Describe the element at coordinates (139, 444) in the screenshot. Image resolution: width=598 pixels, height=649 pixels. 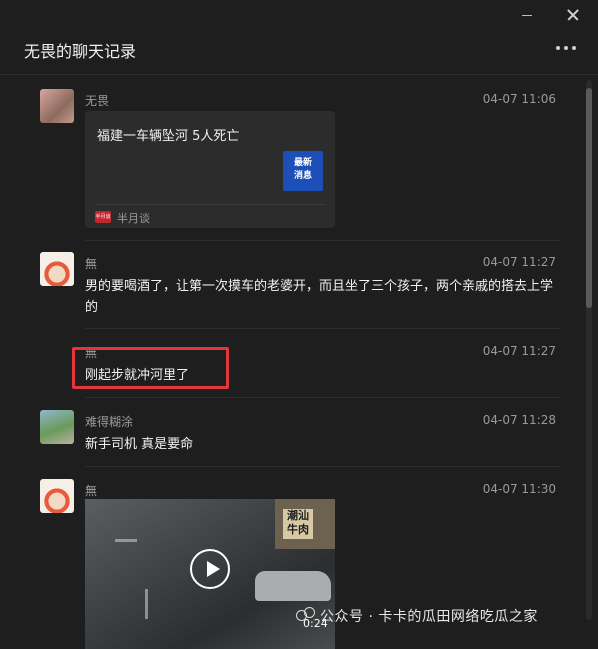
I see `message-text: 新手司机 真是要命` at that location.